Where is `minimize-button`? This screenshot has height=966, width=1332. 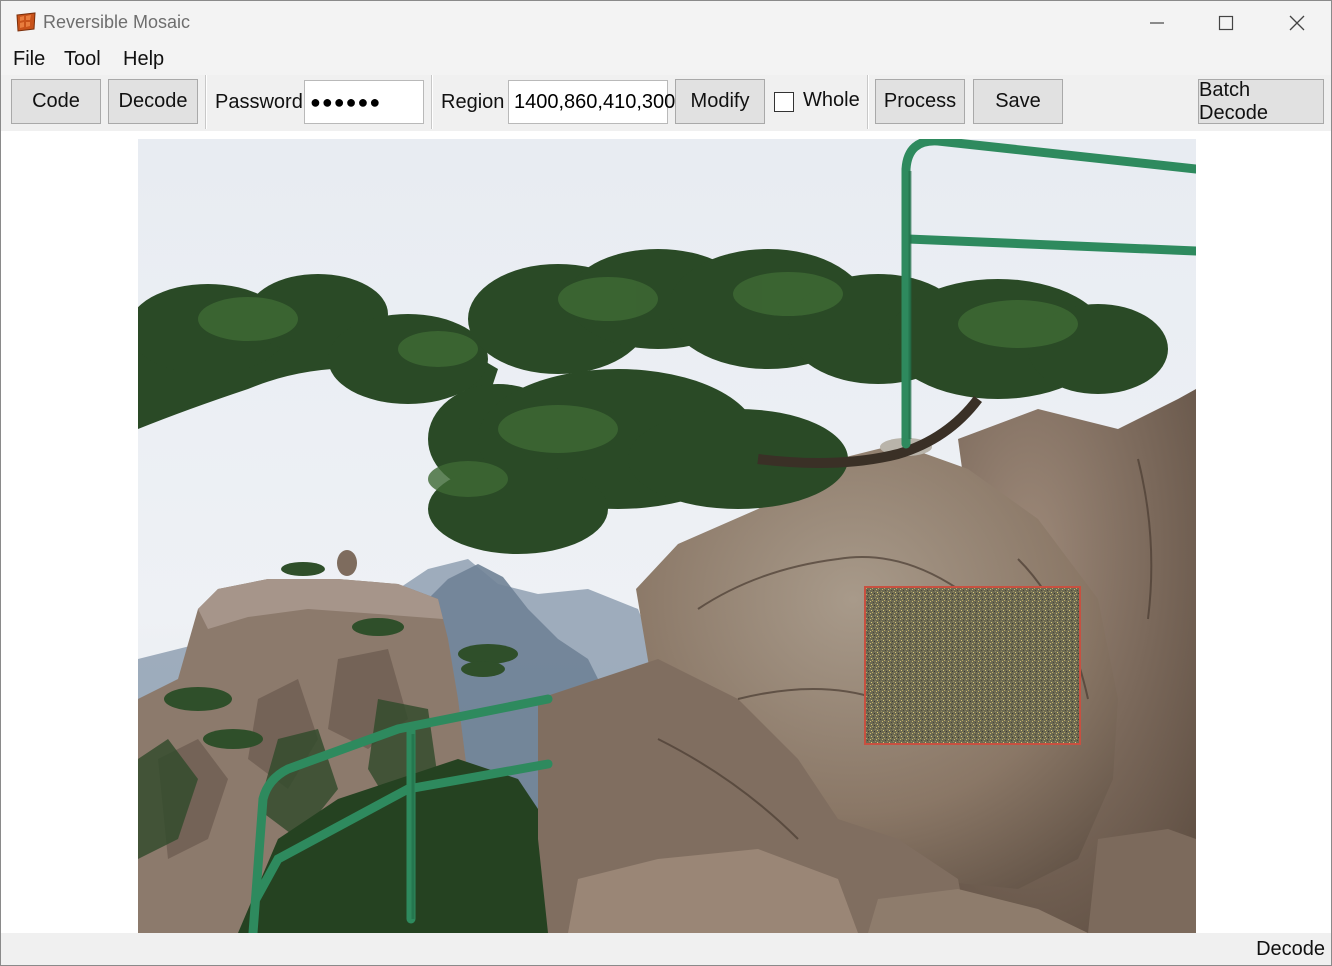 minimize-button is located at coordinates (1157, 23).